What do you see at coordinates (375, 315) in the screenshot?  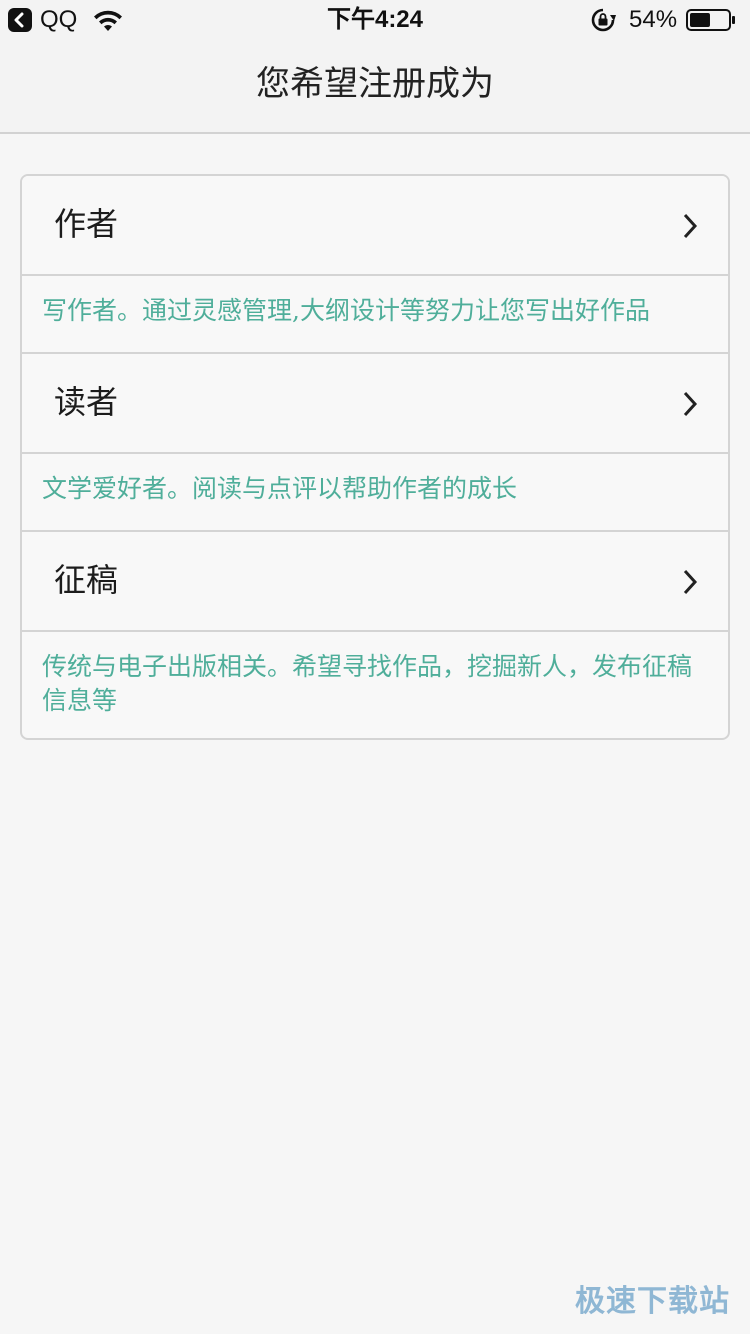 I see `role-description: 写作者。通过灵感管理,大纲设计等努力让您写出好作品` at bounding box center [375, 315].